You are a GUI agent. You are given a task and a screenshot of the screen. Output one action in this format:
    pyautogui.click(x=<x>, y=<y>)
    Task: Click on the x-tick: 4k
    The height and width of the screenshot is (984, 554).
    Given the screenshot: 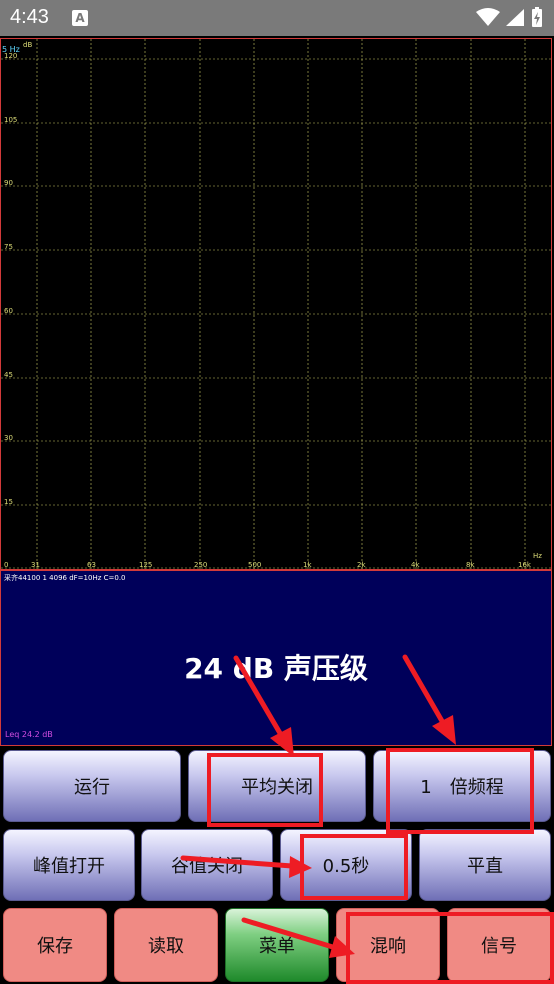 What is the action you would take?
    pyautogui.click(x=415, y=565)
    